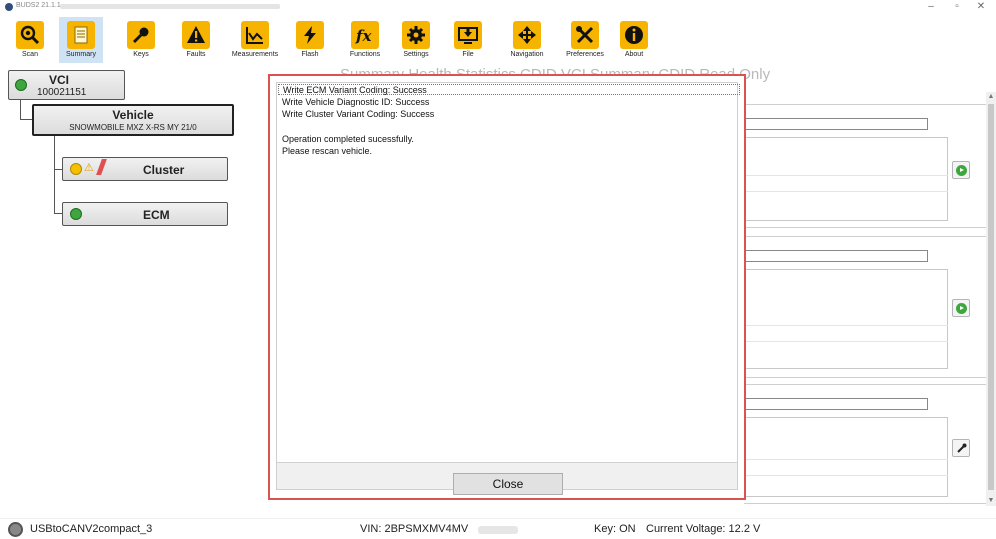 The width and height of the screenshot is (996, 539). Describe the element at coordinates (310, 35) in the screenshot. I see `lightning-bolt-icon` at that location.